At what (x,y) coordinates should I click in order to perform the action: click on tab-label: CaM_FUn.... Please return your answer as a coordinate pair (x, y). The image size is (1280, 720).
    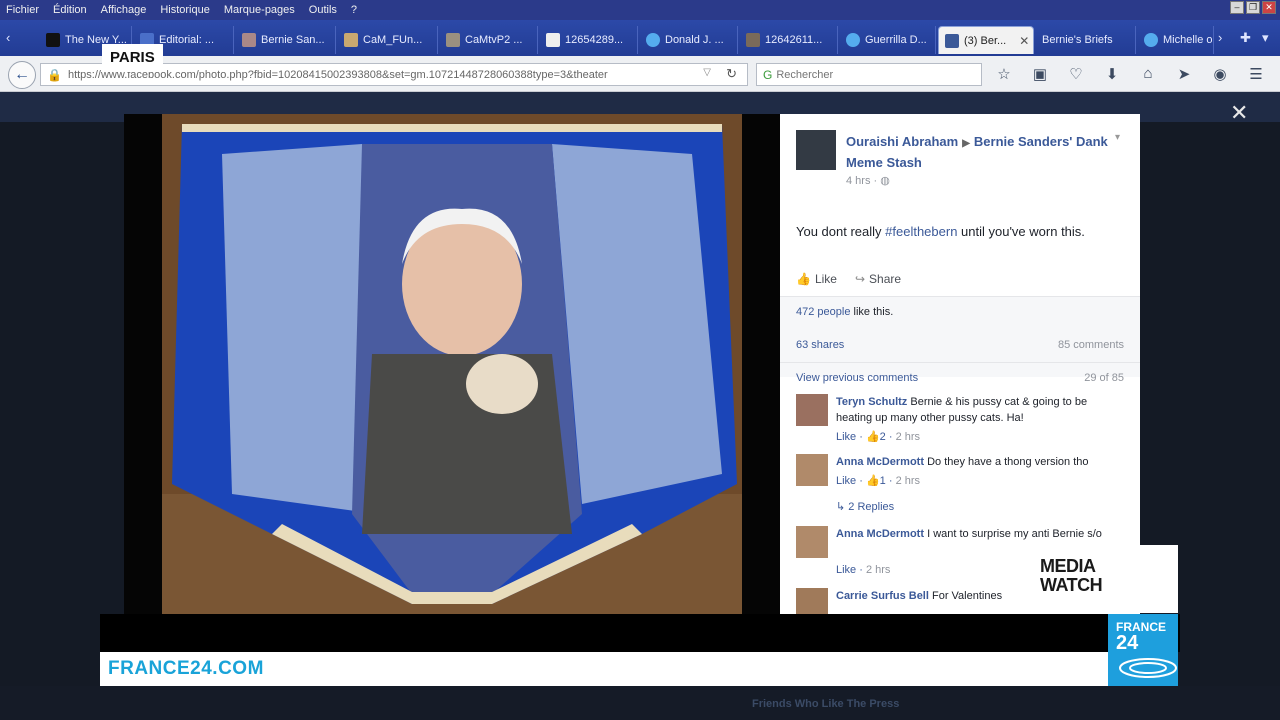
    Looking at the image, I should click on (393, 40).